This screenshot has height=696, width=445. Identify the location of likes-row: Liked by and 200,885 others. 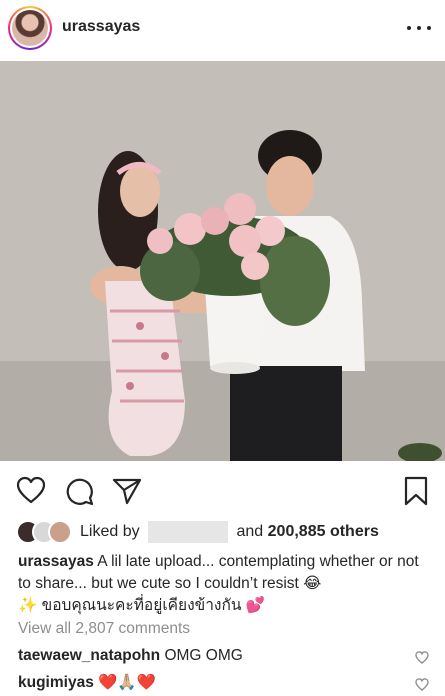
(197, 532).